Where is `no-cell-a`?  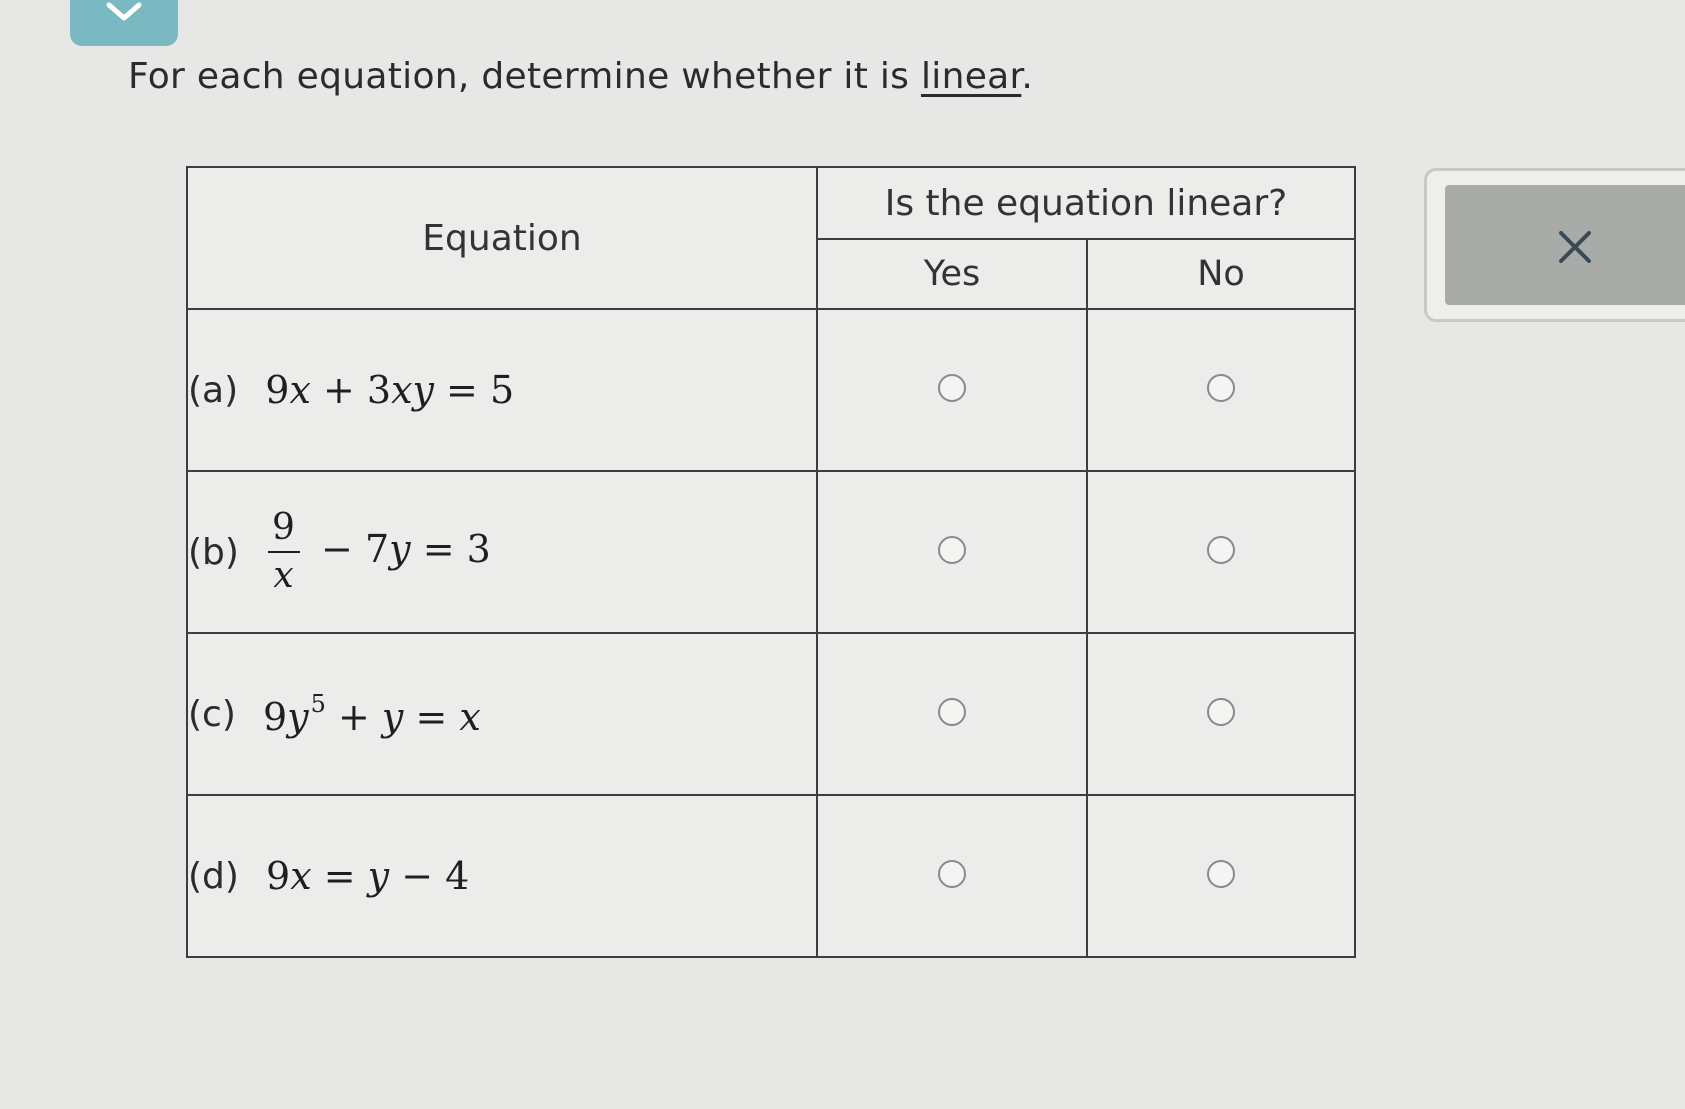
no-cell-a is located at coordinates (1221, 390).